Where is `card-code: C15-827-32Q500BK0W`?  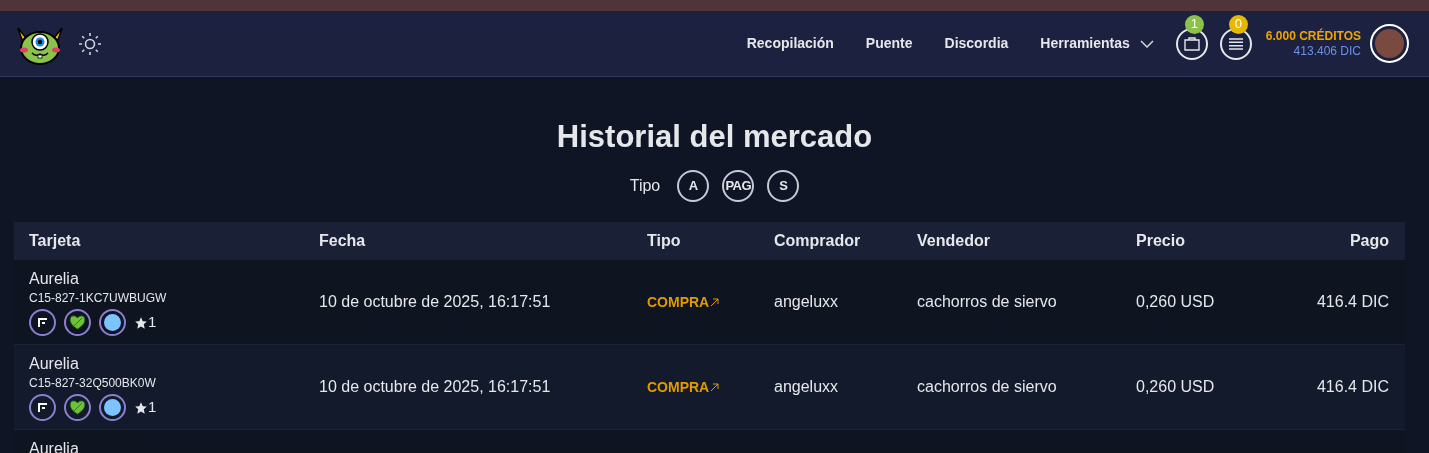 card-code: C15-827-32Q500BK0W is located at coordinates (93, 383).